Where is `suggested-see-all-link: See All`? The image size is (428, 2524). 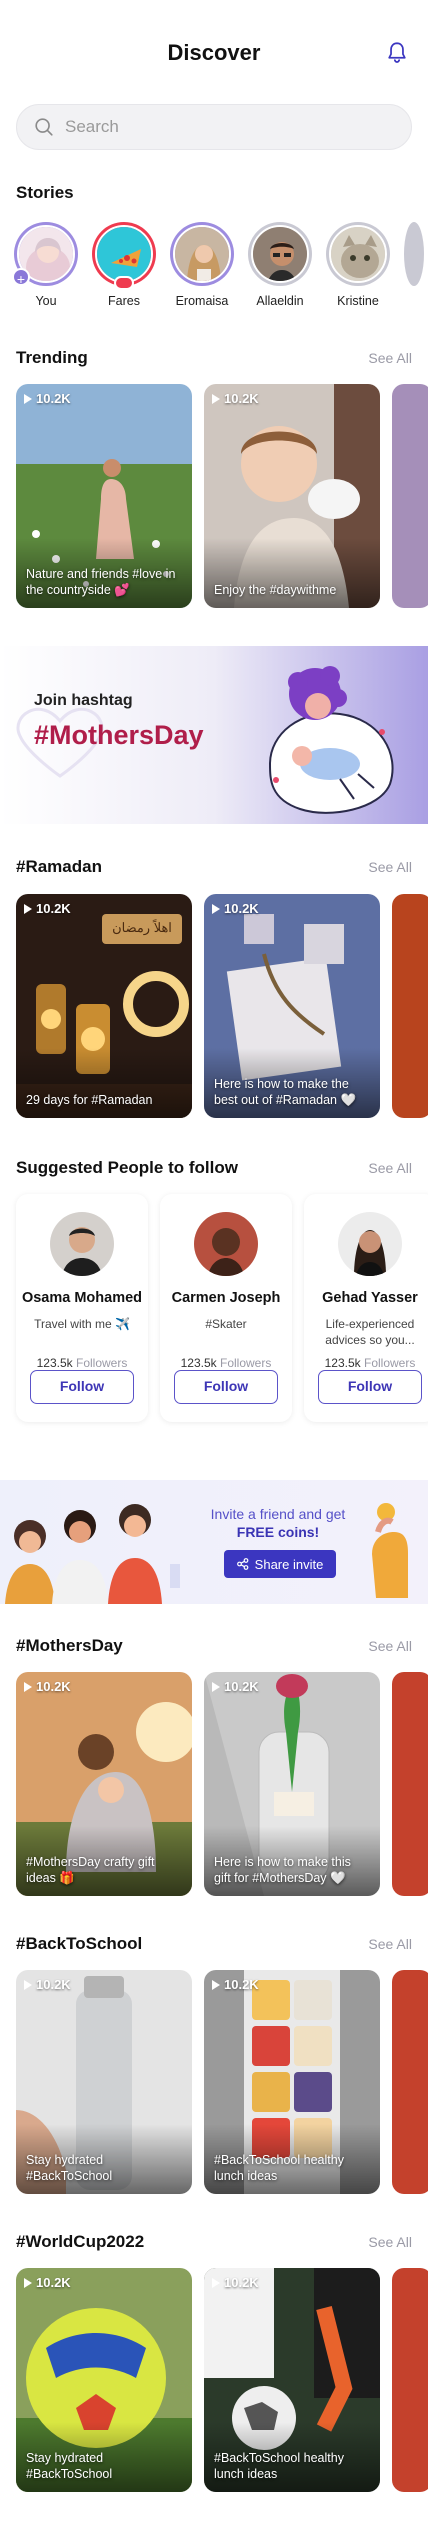 suggested-see-all-link: See All is located at coordinates (390, 1168).